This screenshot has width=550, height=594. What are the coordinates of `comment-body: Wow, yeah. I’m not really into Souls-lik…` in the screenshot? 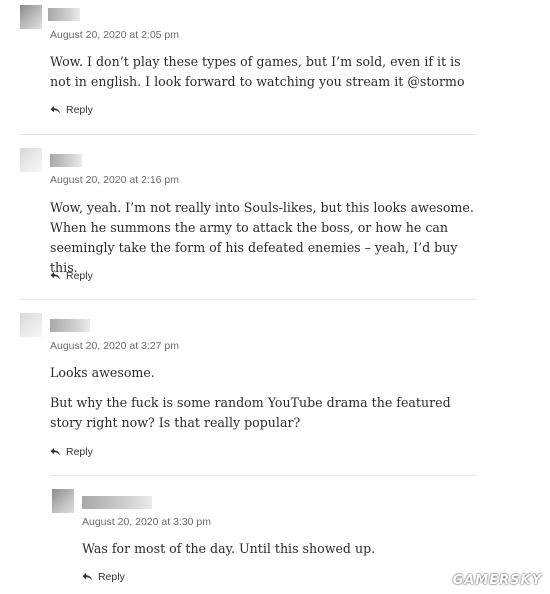 It's located at (265, 243).